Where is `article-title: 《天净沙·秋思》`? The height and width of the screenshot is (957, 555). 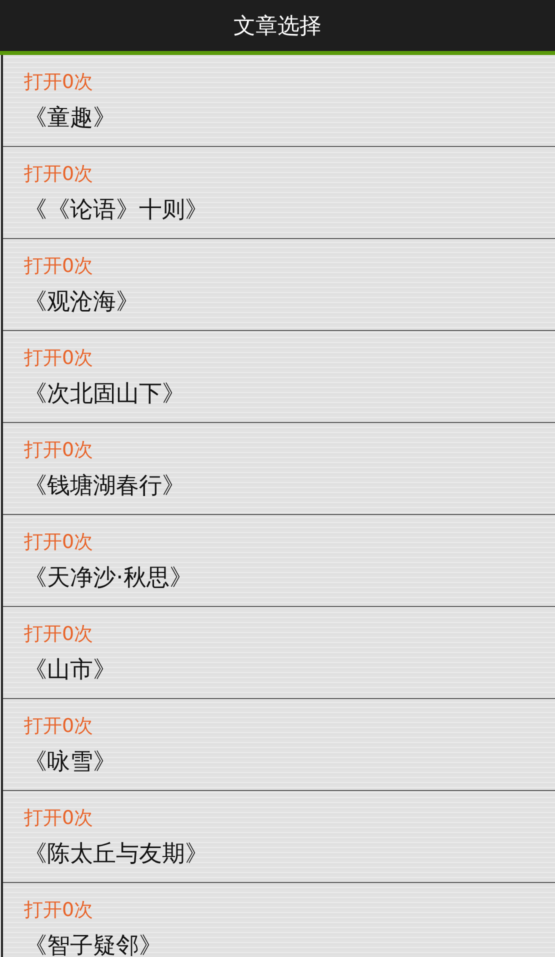 article-title: 《天净沙·秋思》 is located at coordinates (109, 578).